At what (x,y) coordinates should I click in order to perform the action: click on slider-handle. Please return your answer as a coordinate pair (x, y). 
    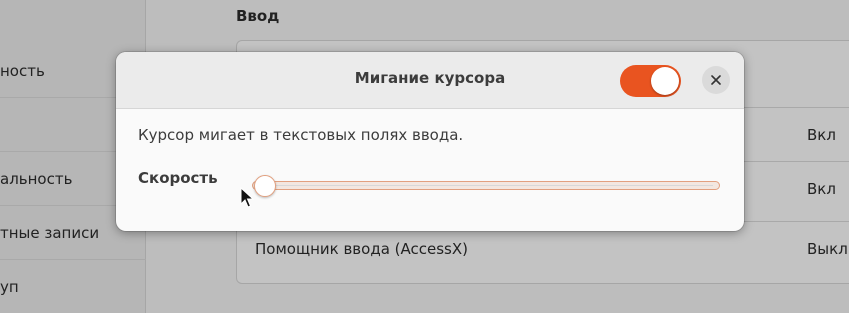
    Looking at the image, I should click on (265, 186).